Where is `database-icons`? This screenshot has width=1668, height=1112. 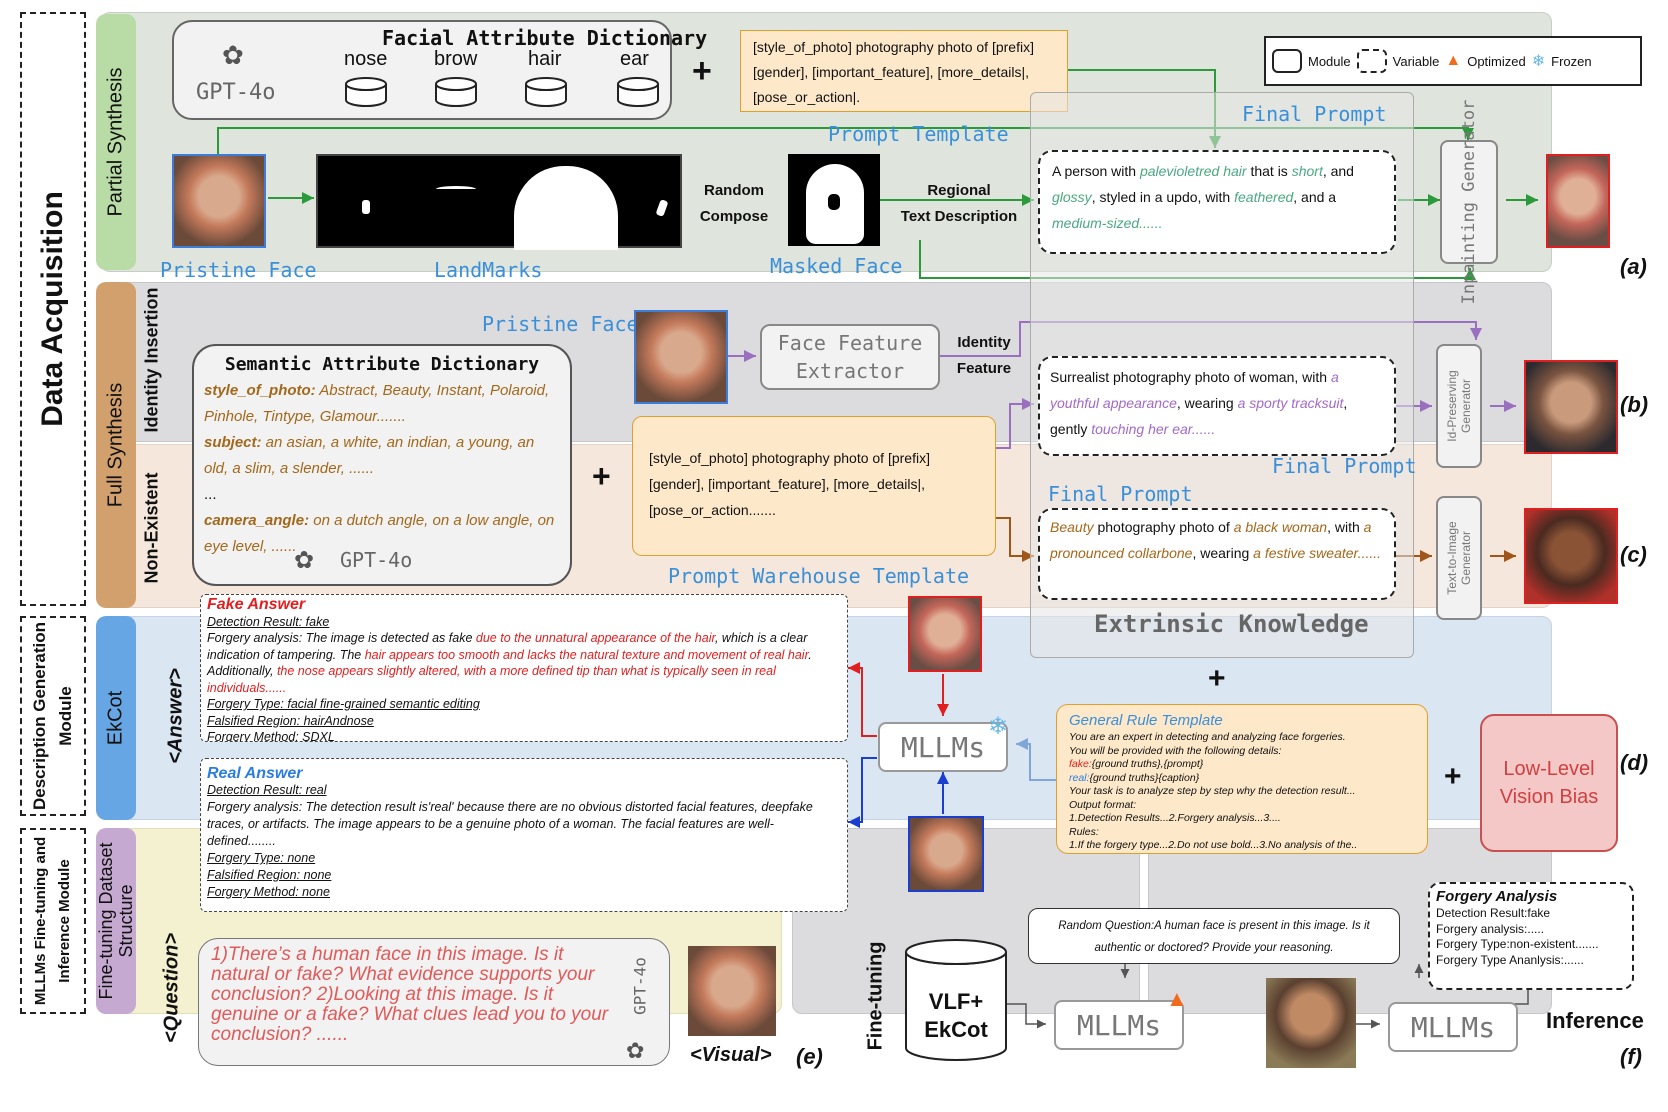
database-icons is located at coordinates (502, 92).